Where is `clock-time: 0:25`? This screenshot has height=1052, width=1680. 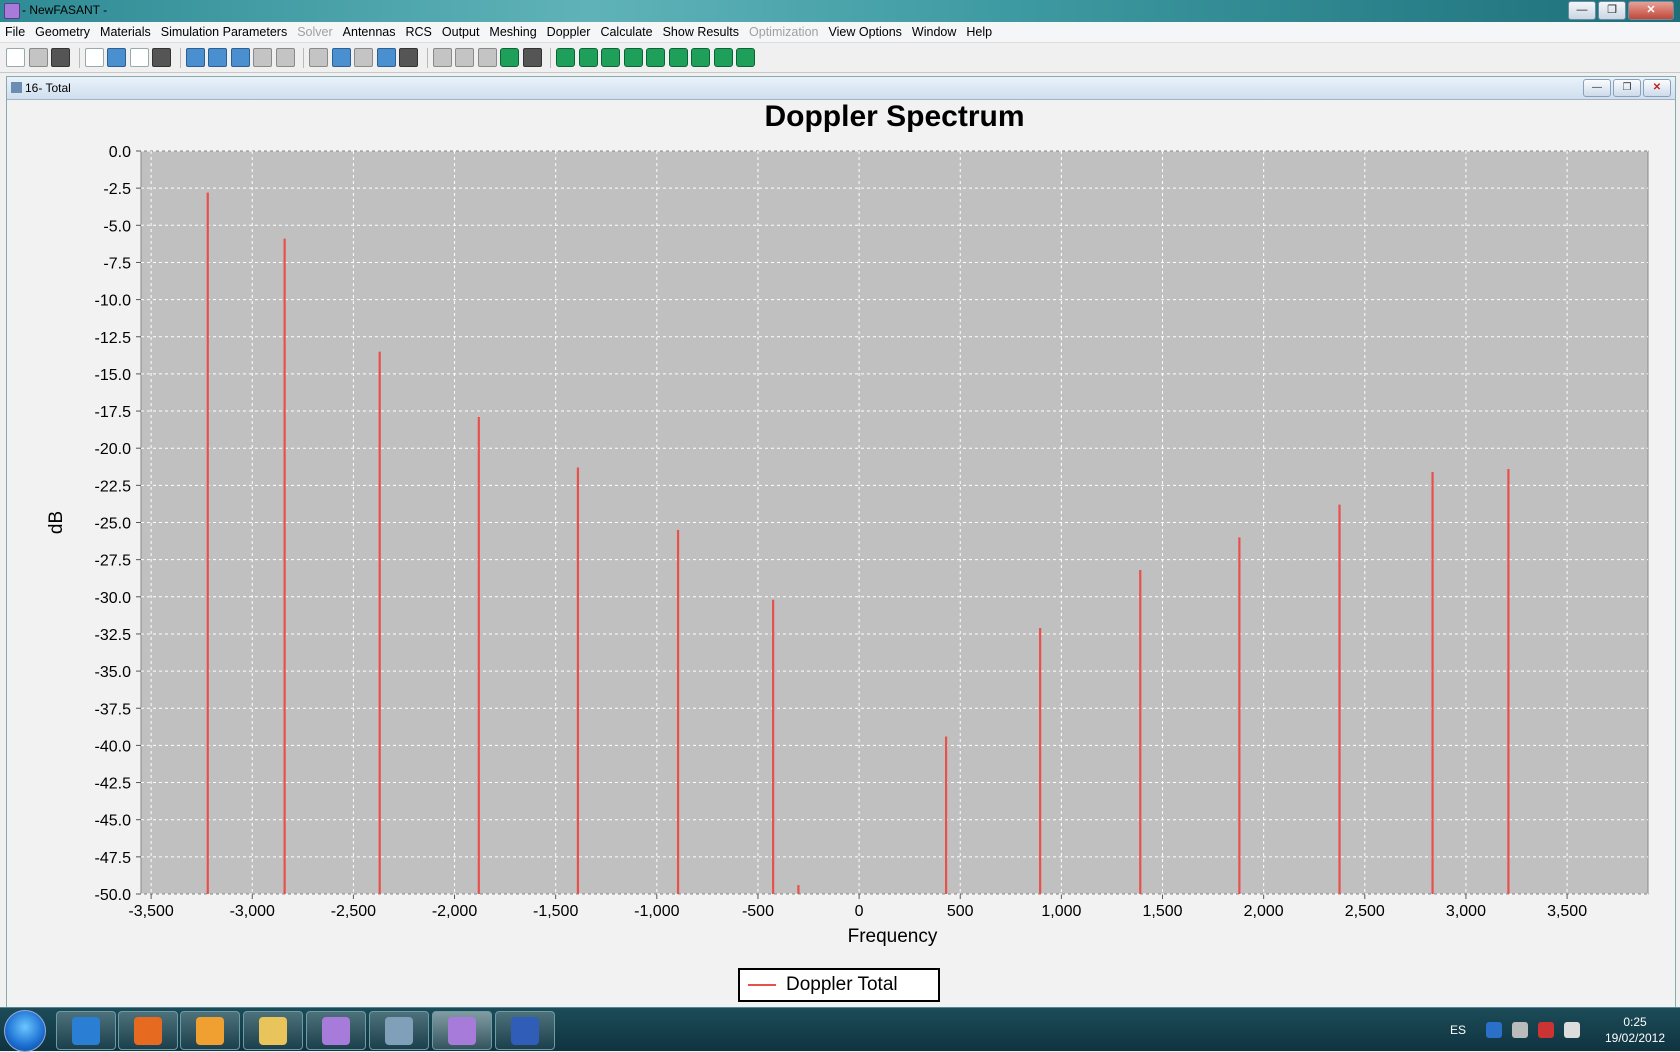 clock-time: 0:25 is located at coordinates (1635, 1021).